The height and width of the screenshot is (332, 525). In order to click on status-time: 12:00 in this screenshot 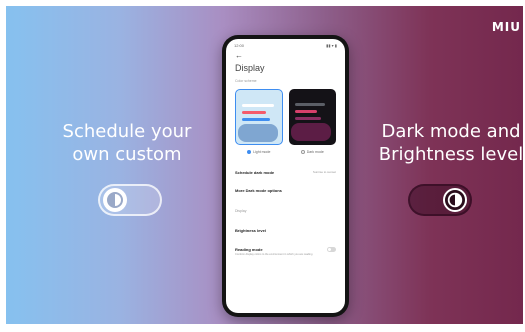, I will do `click(239, 45)`.